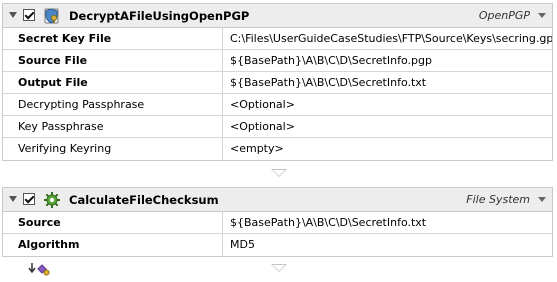  Describe the element at coordinates (52, 200) in the screenshot. I see `checksum-icon` at that location.